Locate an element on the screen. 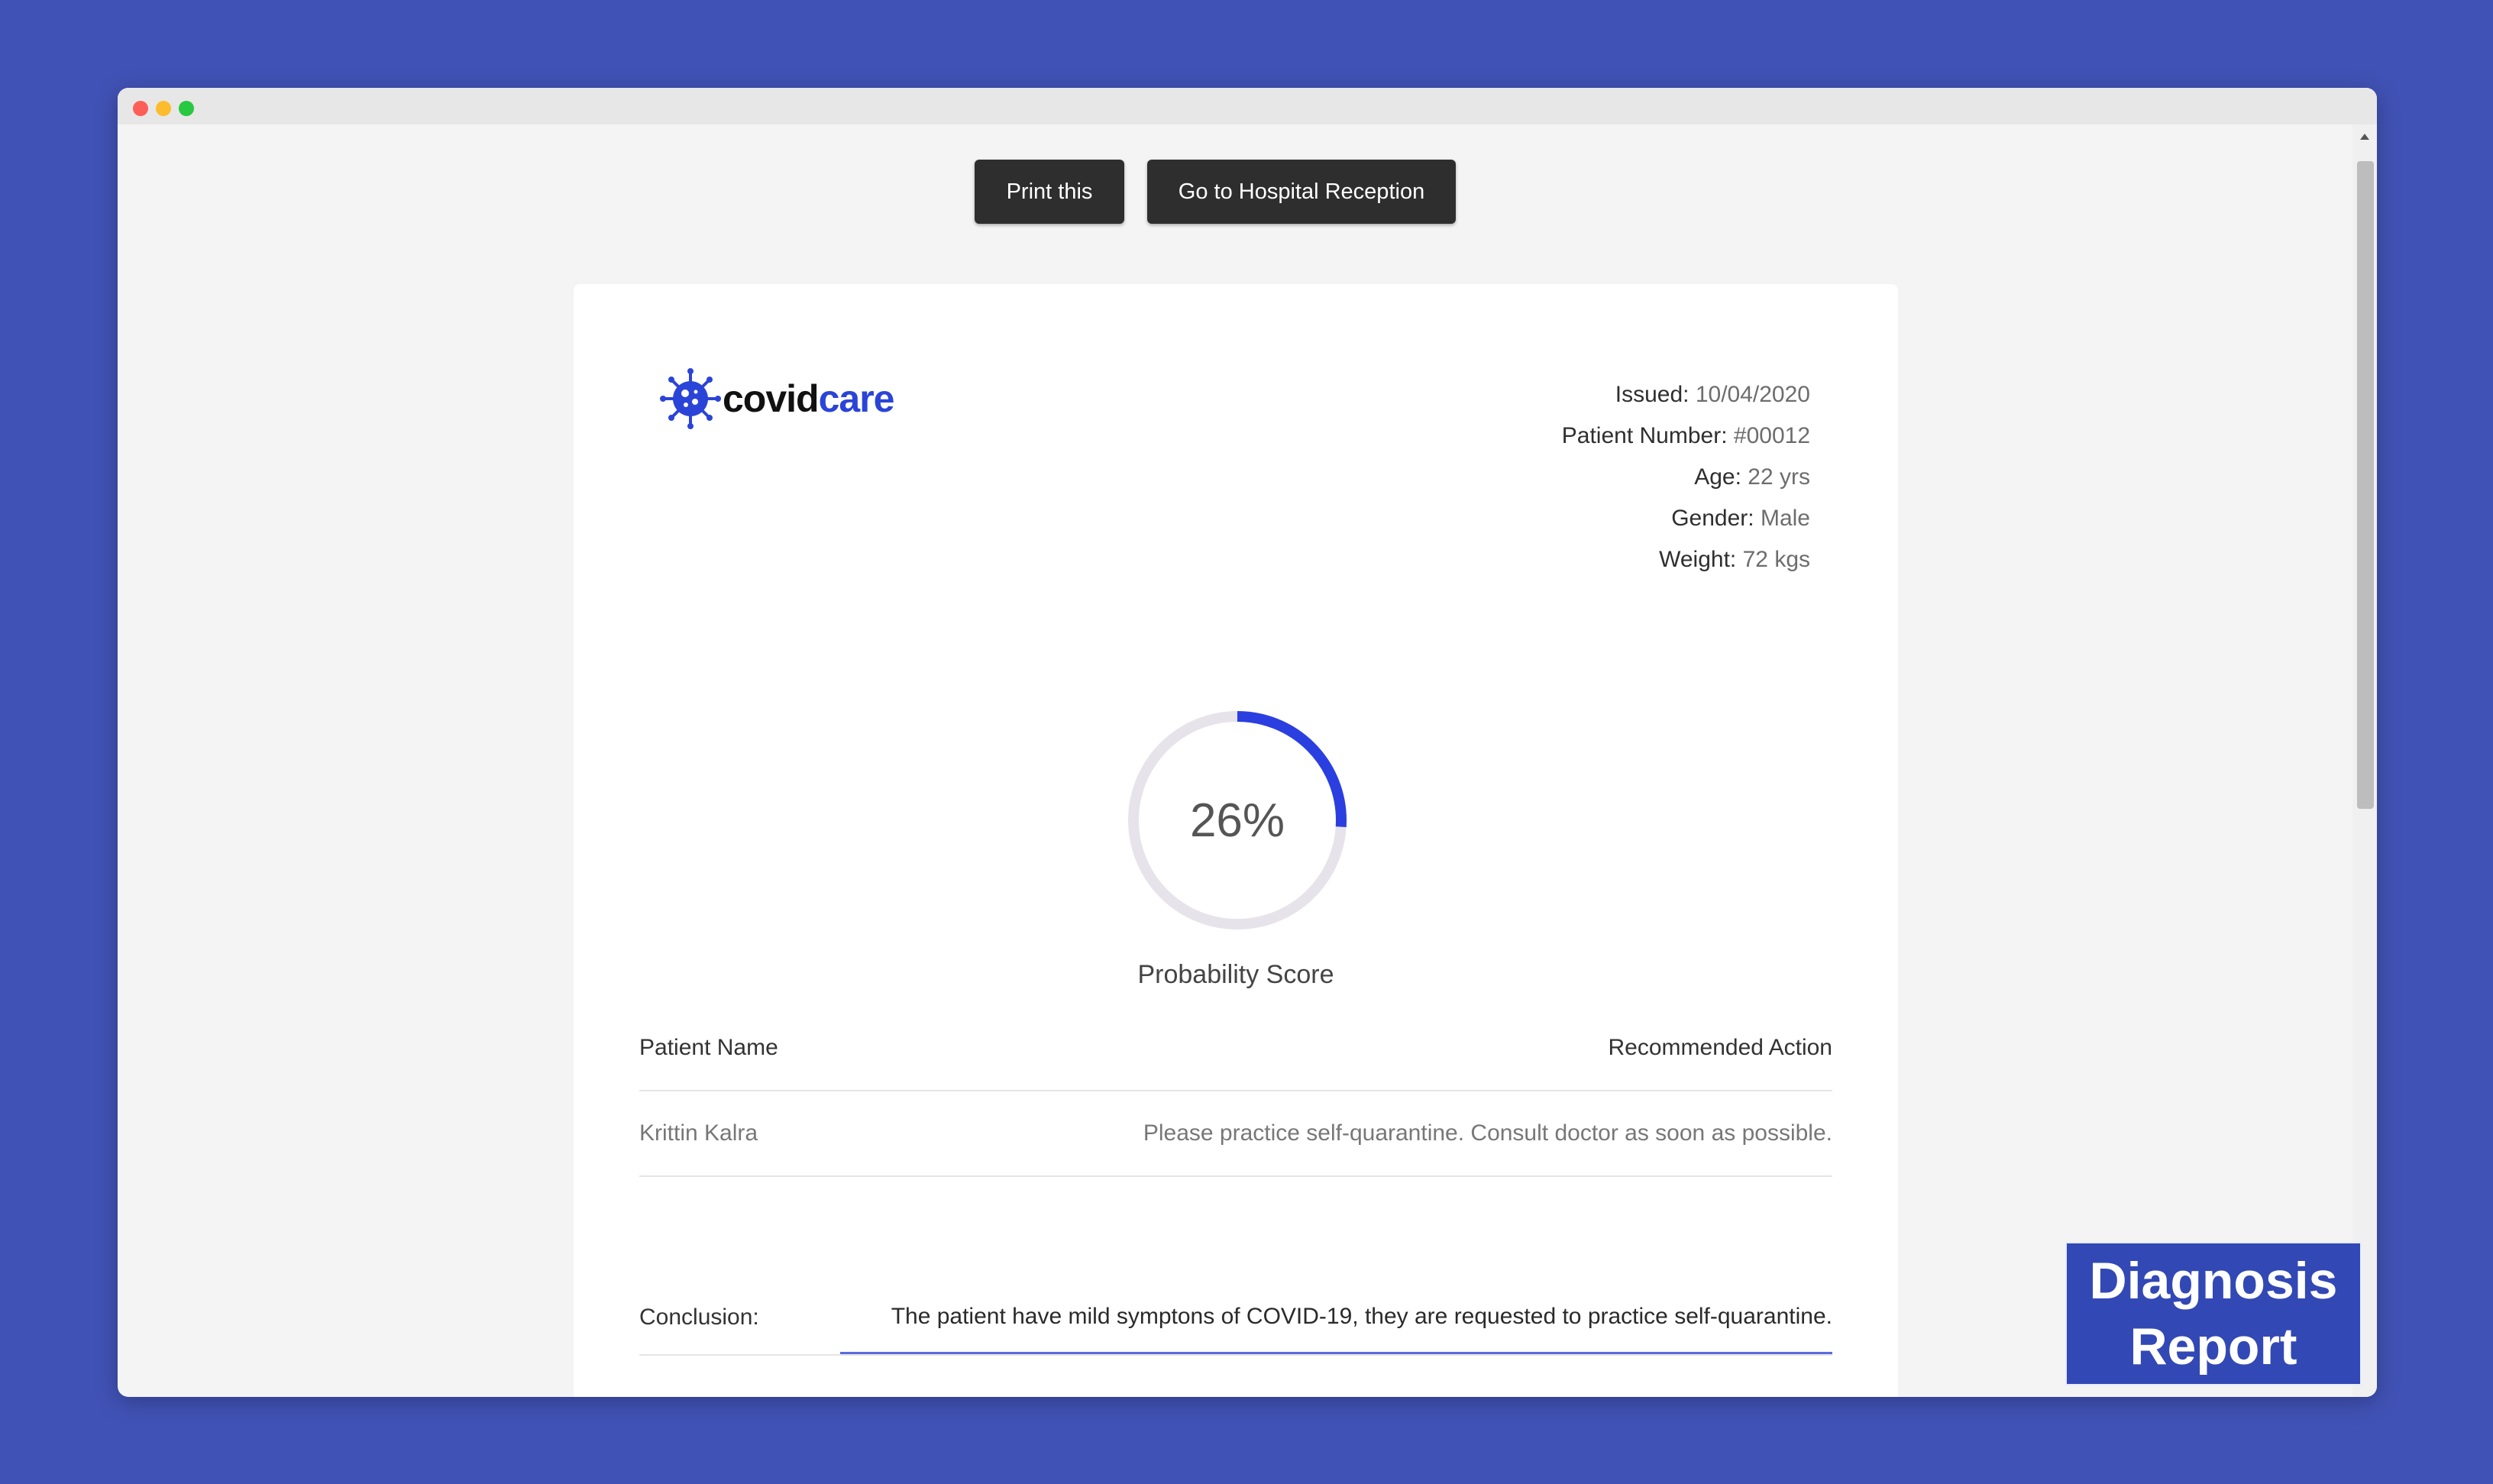  probability-label: Probability Score is located at coordinates (1236, 974).